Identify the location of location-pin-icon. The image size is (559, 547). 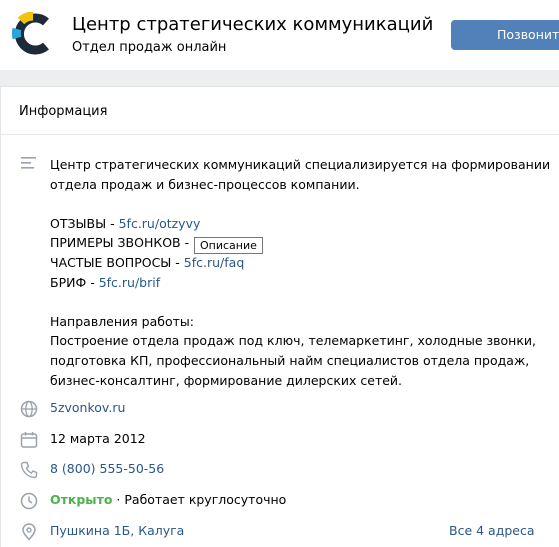
(29, 532).